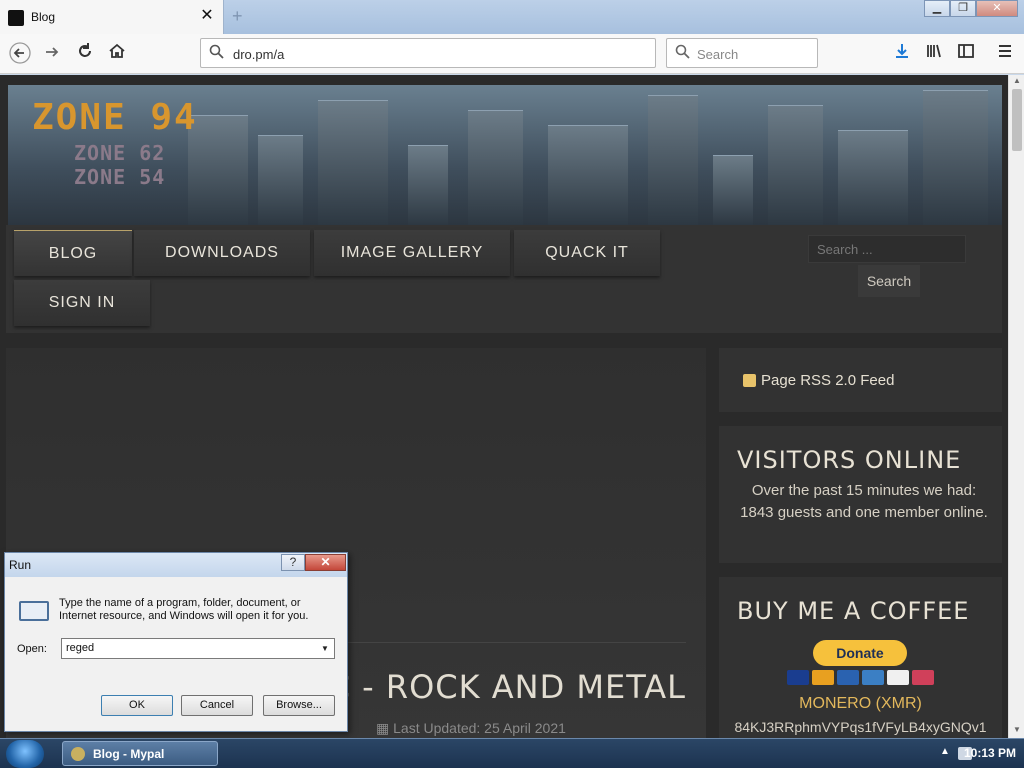 This screenshot has height=768, width=1024. Describe the element at coordinates (963, 8) in the screenshot. I see `restore-icon: ❐` at that location.